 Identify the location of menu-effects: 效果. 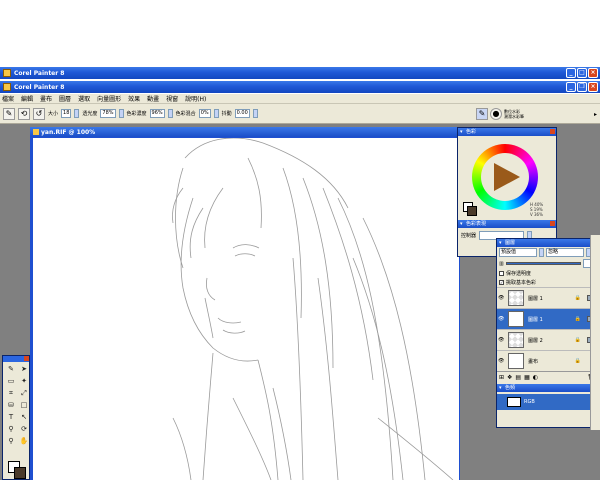
(134, 98).